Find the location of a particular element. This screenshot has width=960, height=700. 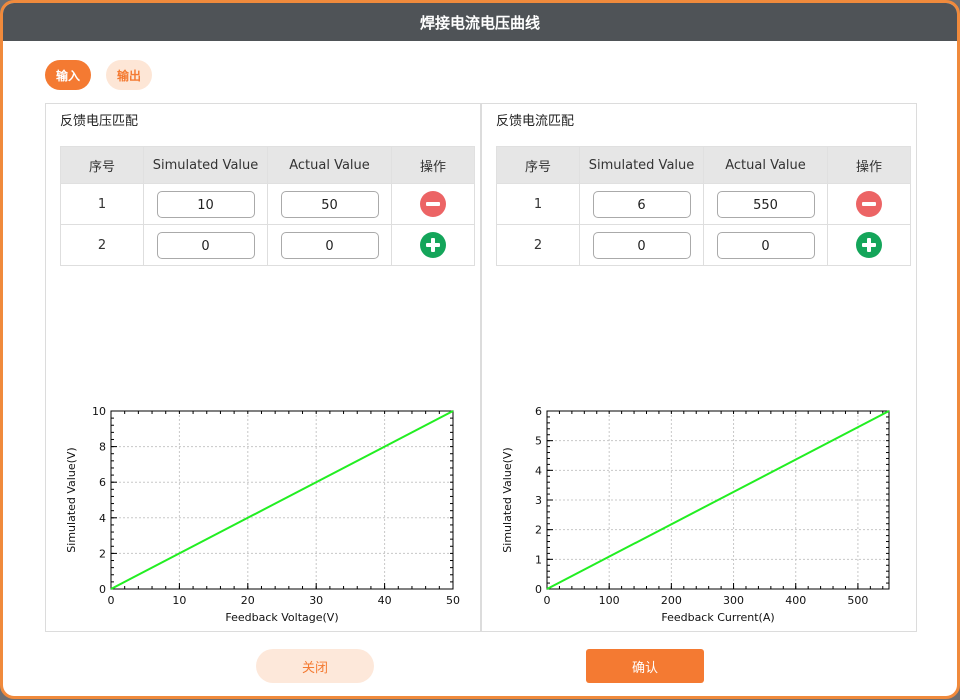

table-row: 1 10 50 is located at coordinates (267, 204).